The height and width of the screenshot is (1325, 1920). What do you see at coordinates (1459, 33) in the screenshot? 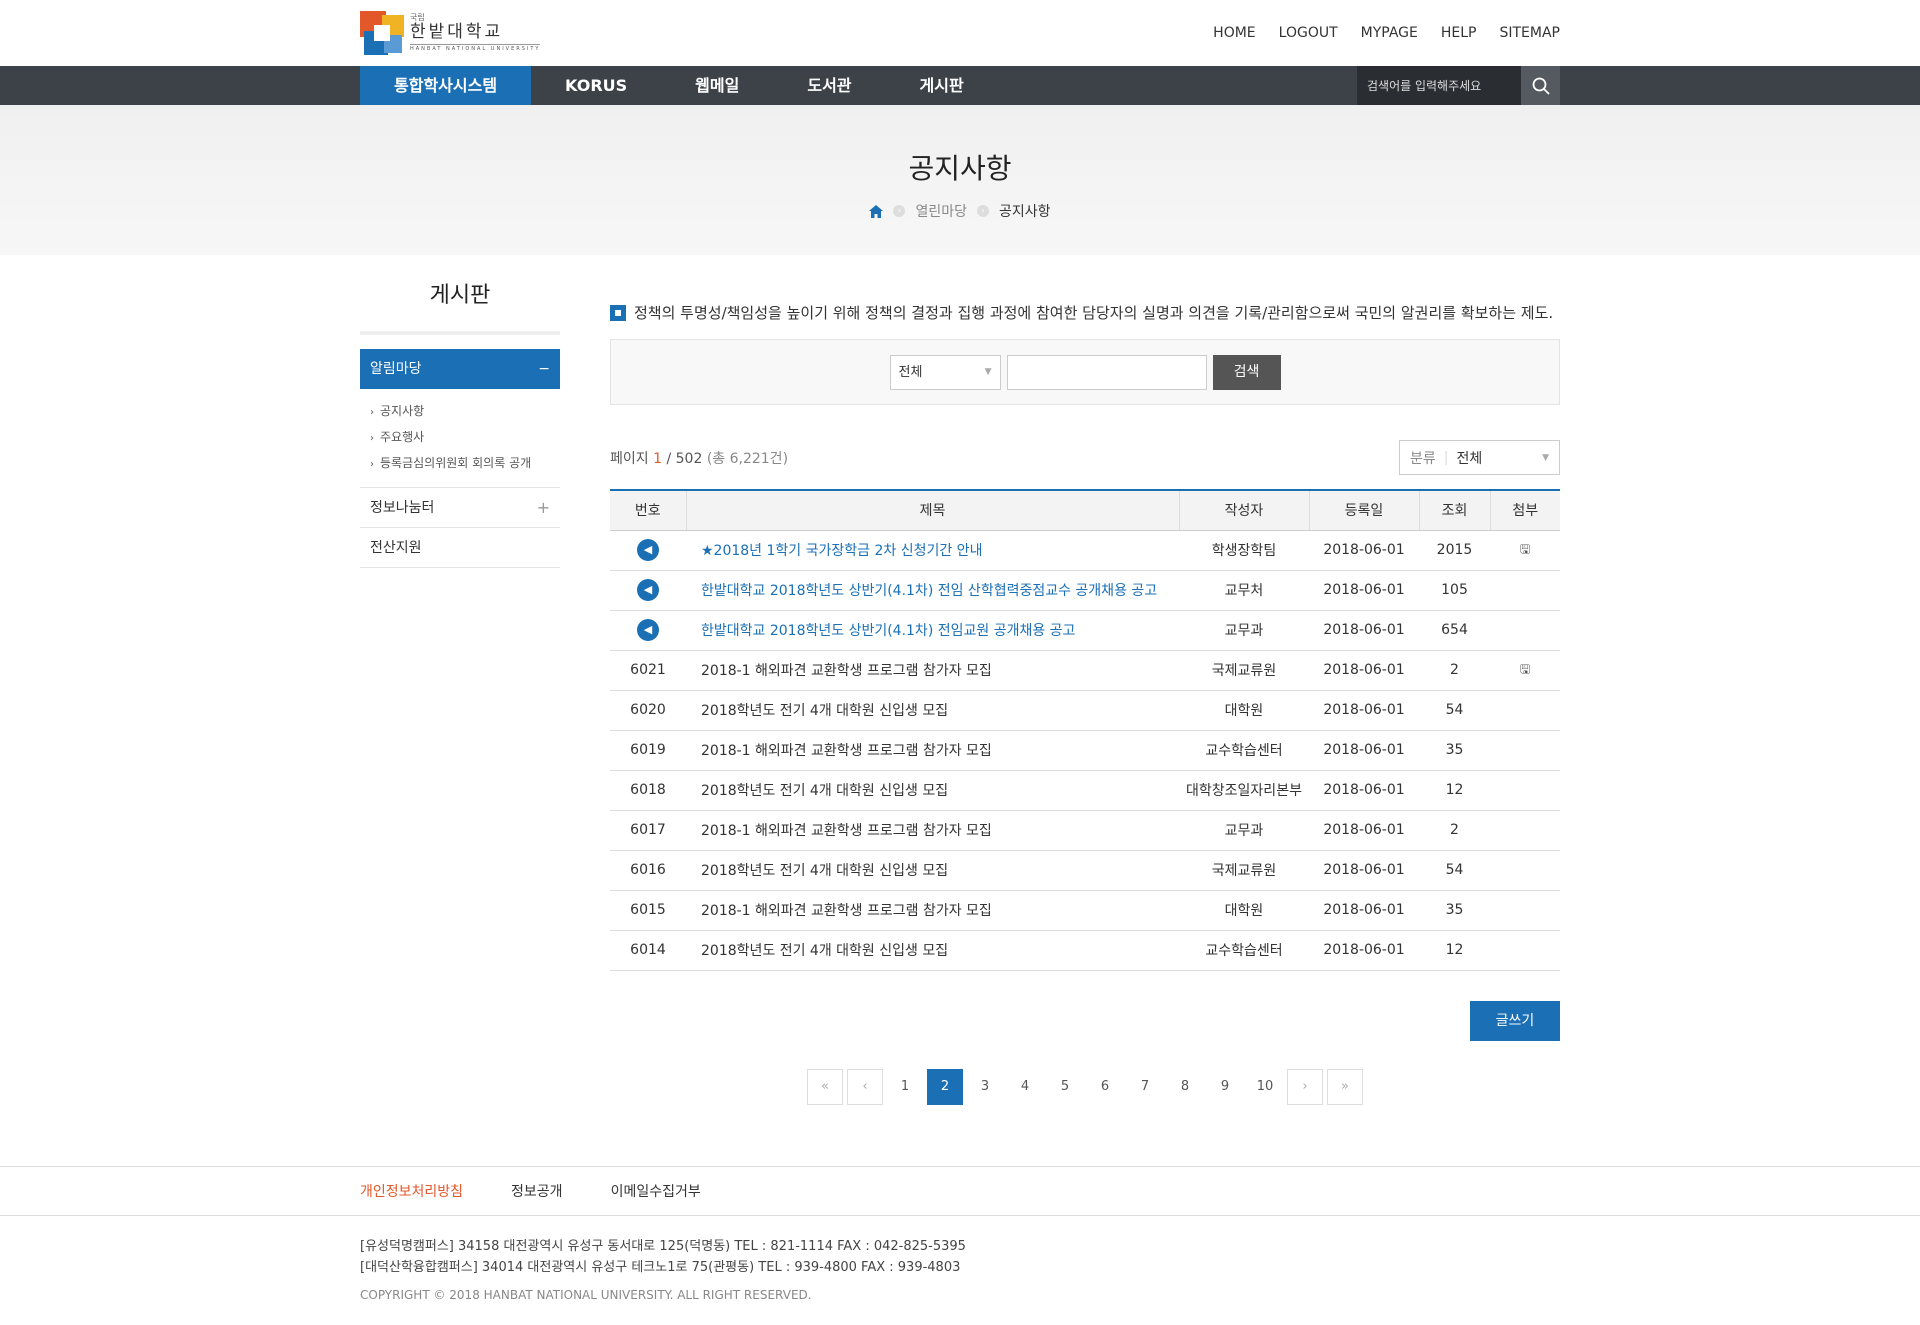
I see `util-help-link: HELP` at bounding box center [1459, 33].